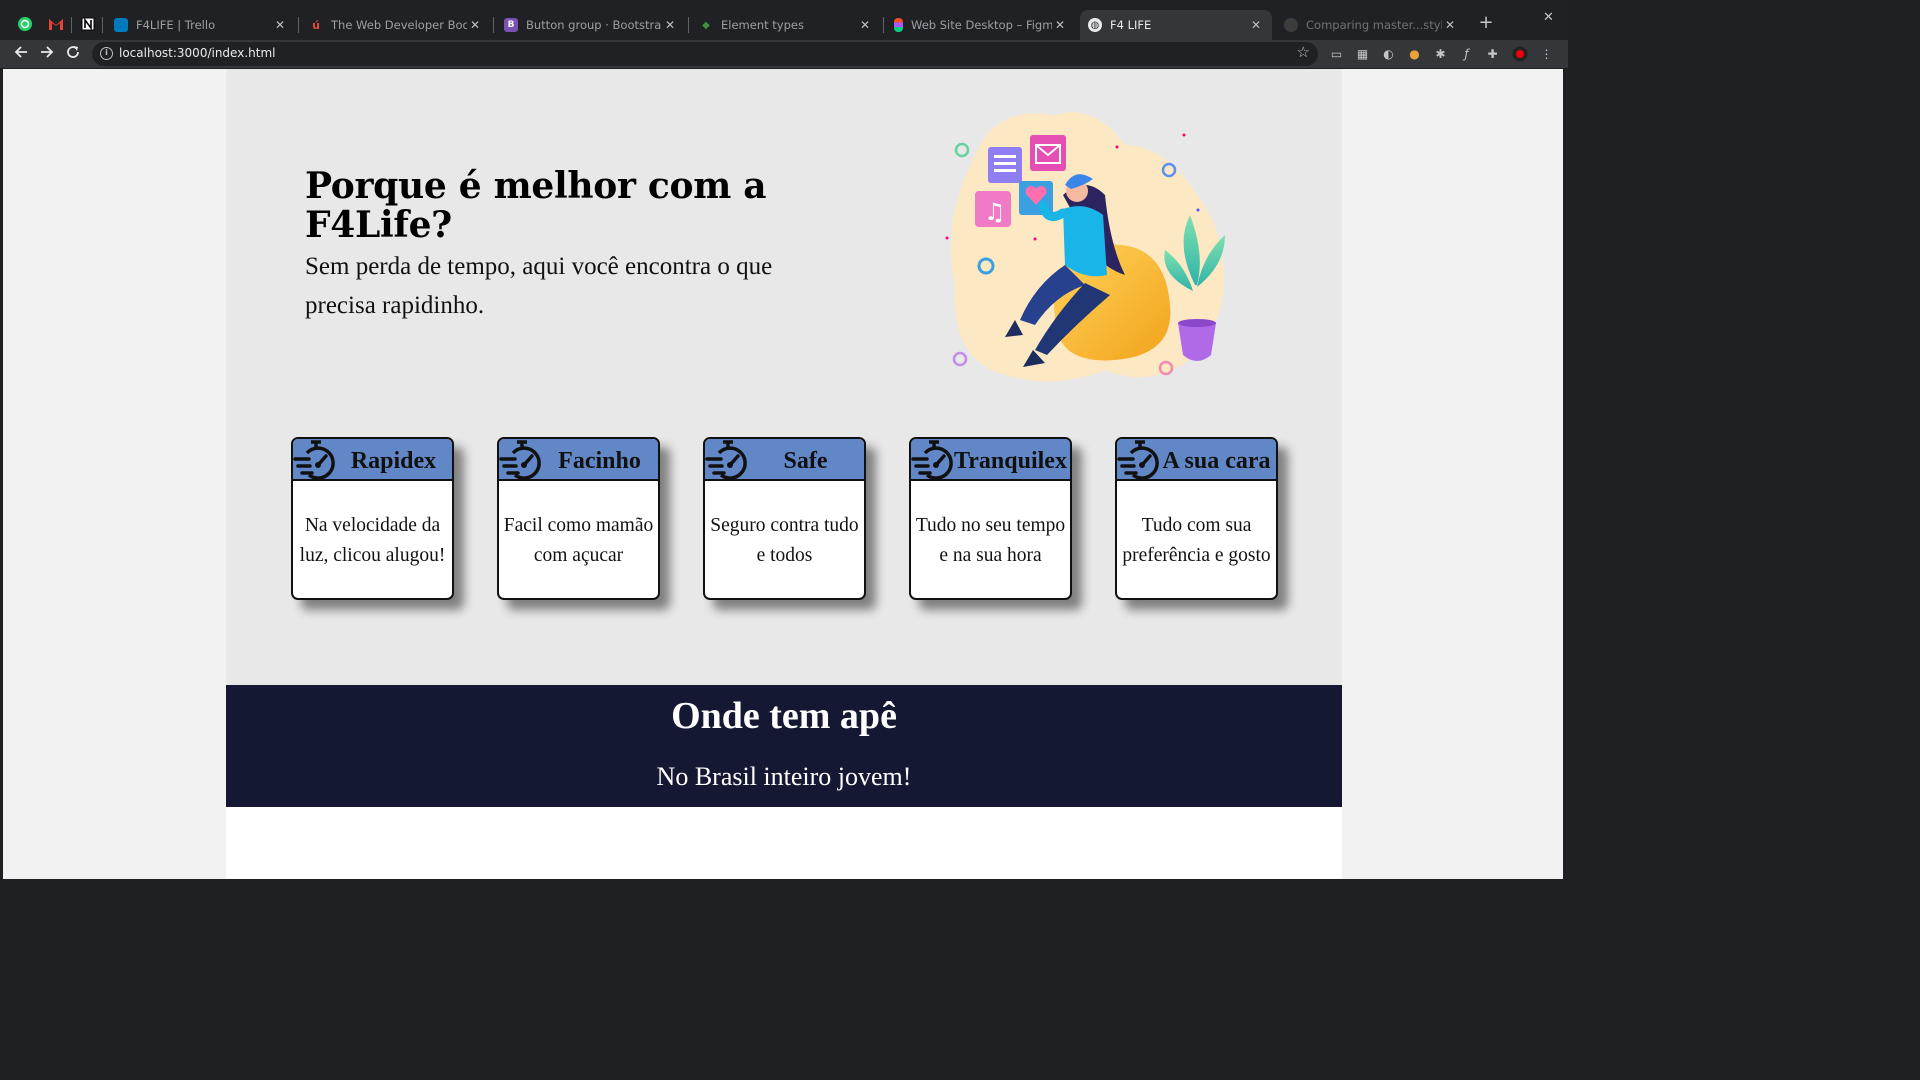  I want to click on tab-bootstrap: B Button group · Bootstrap v5.0 ✕, so click(591, 25).